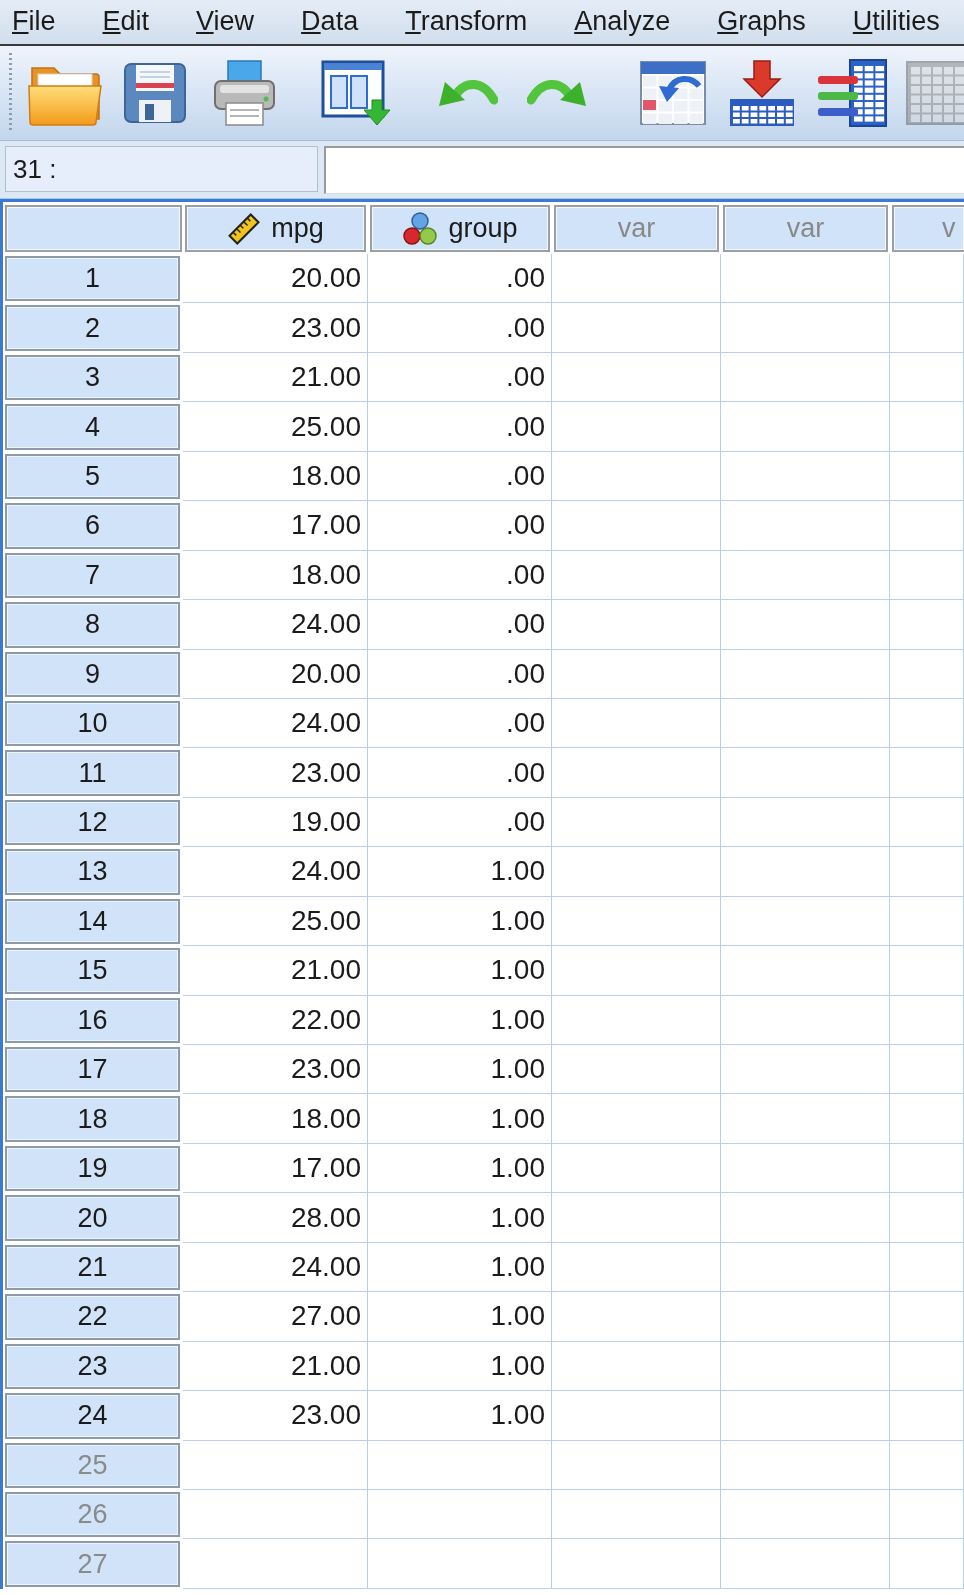 This screenshot has height=1595, width=964. Describe the element at coordinates (356, 93) in the screenshot. I see `window-down-arrow-icon` at that location.